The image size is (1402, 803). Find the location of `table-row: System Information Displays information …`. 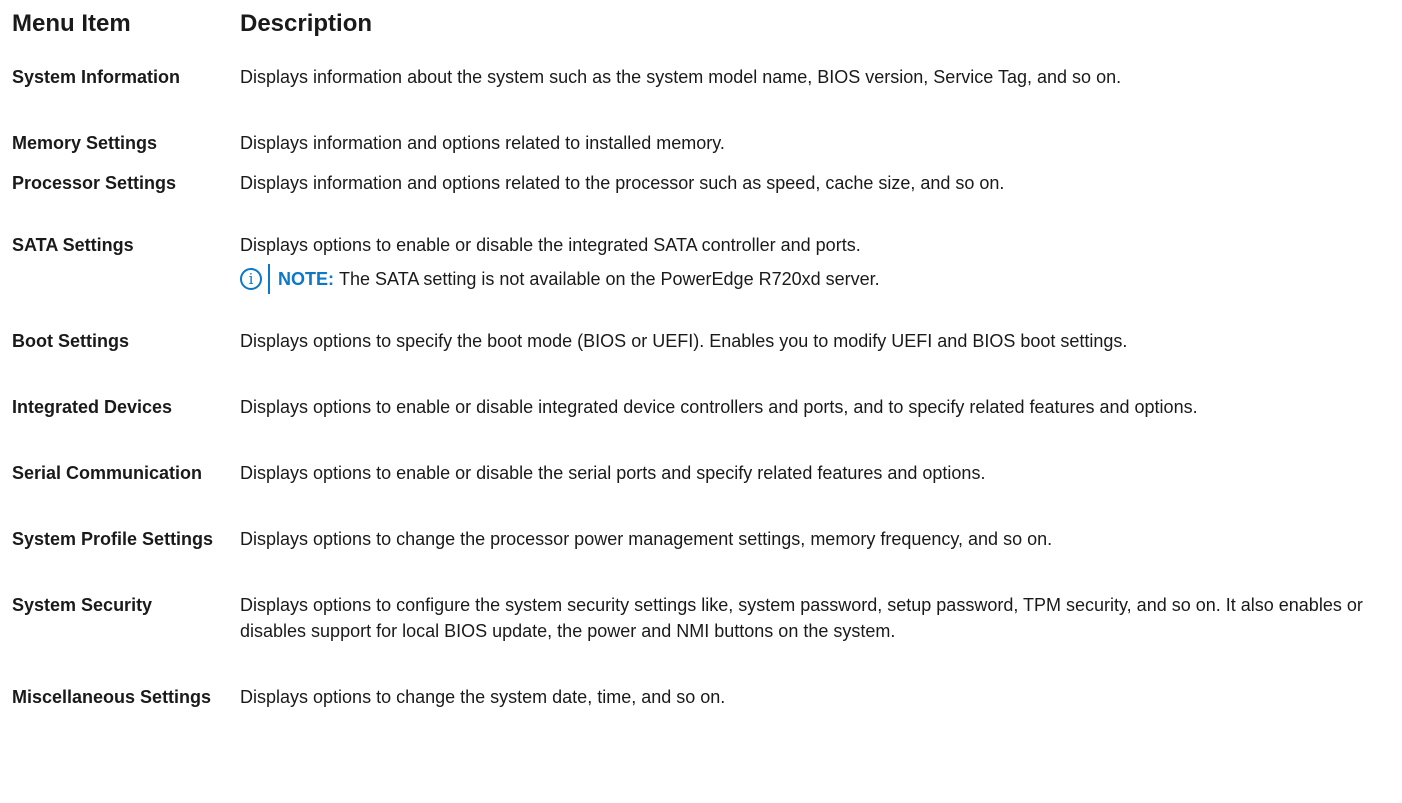

table-row: System Information Displays information … is located at coordinates (707, 90).